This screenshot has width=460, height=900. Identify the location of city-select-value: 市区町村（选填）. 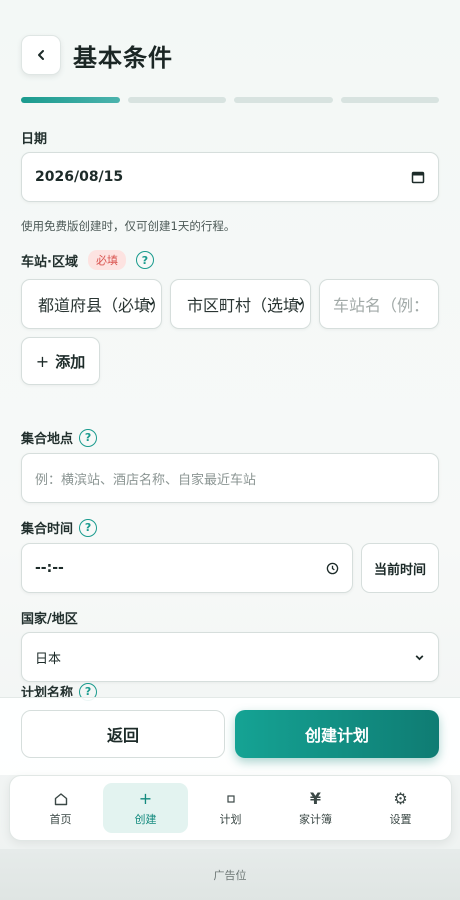
(249, 305).